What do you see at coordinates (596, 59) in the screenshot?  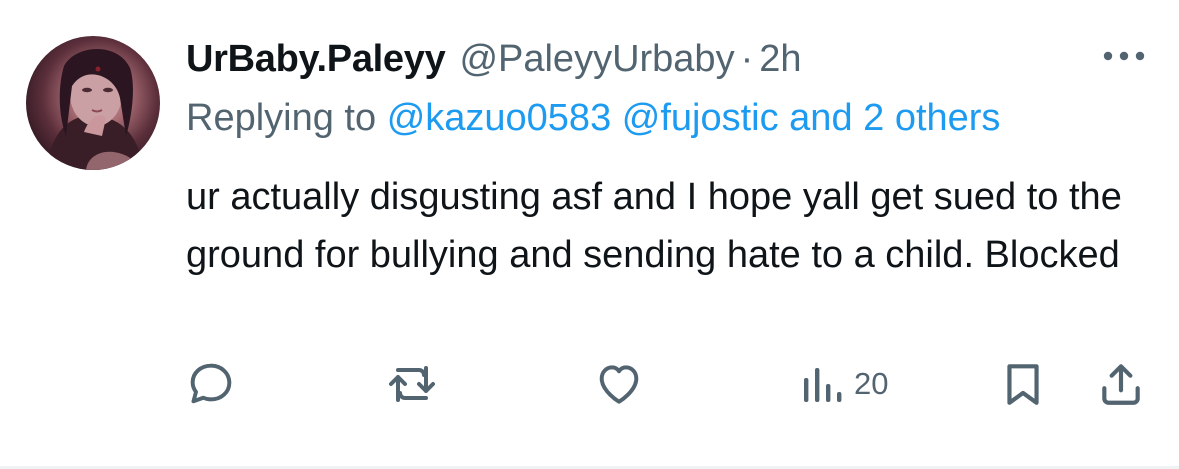 I see `user-handle: @PaleyyUrbaby` at bounding box center [596, 59].